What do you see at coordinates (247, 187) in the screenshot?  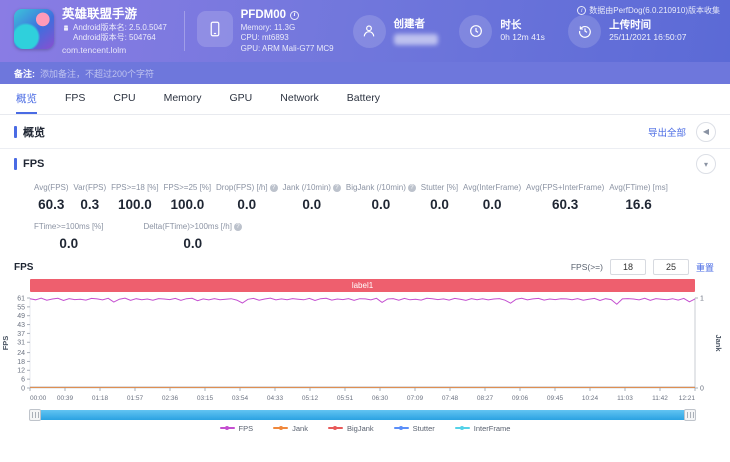 I see `stat-label: Drop(FPS) [/h]?` at bounding box center [247, 187].